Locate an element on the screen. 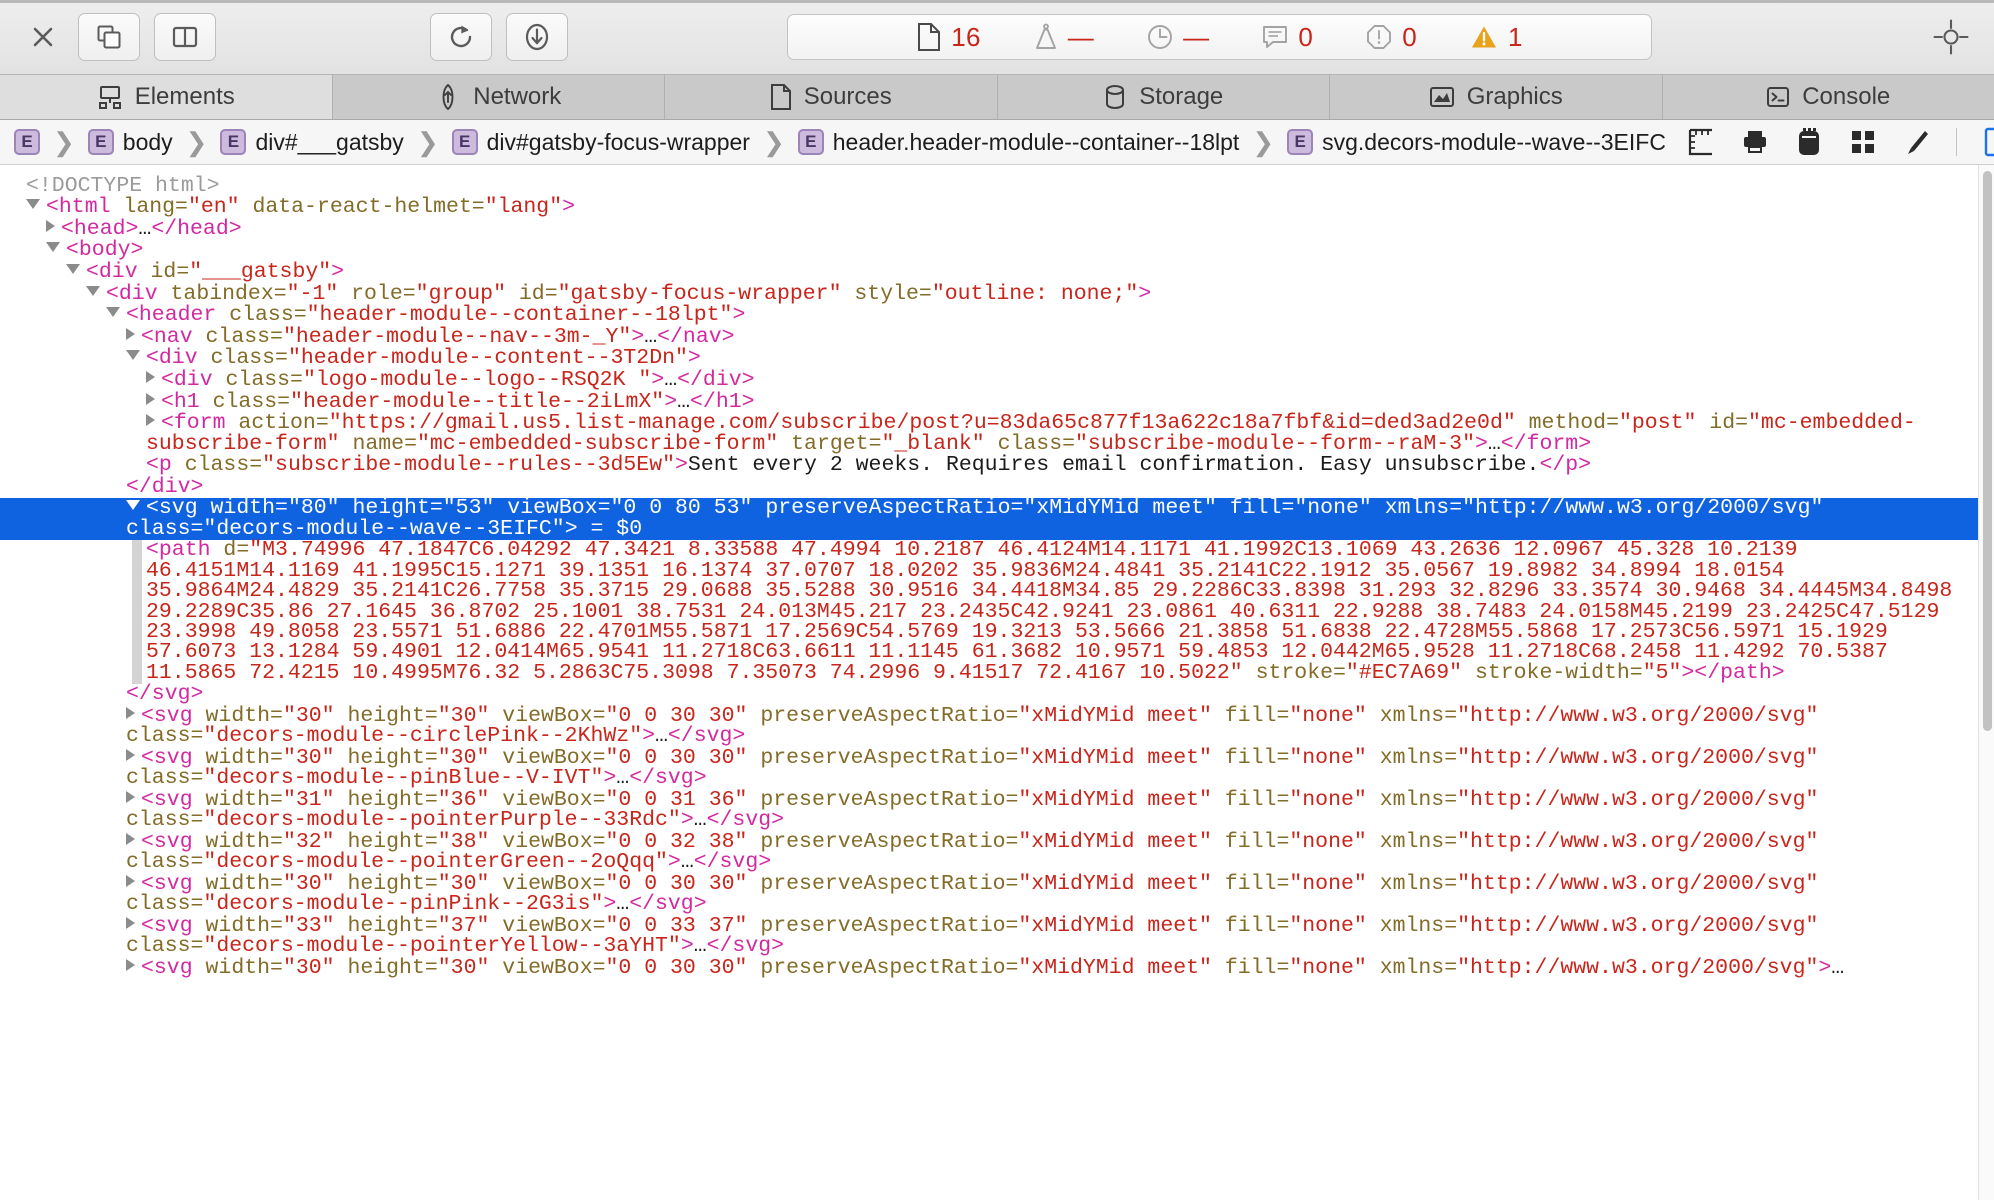 This screenshot has width=1994, height=1200. tab-label: Elements is located at coordinates (184, 96).